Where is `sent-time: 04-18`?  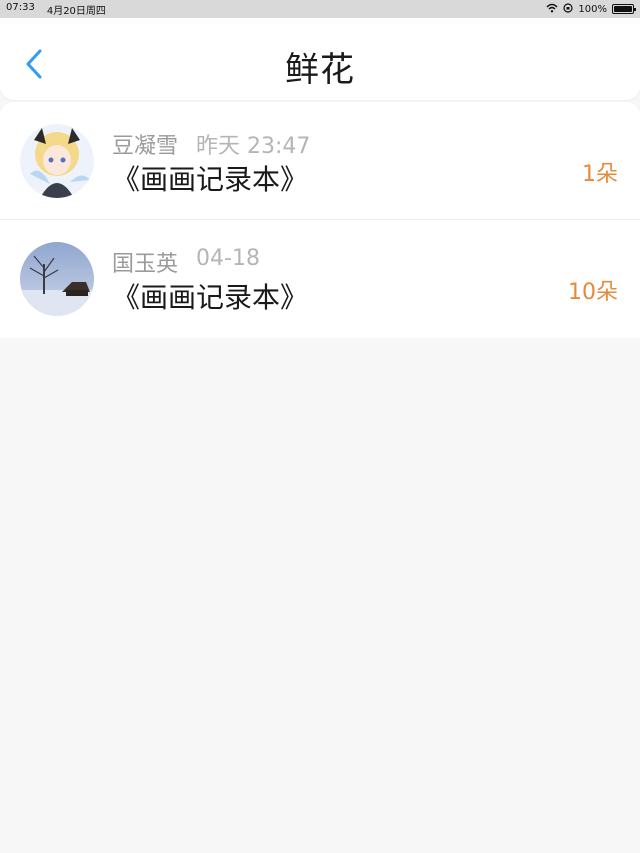
sent-time: 04-18 is located at coordinates (228, 258).